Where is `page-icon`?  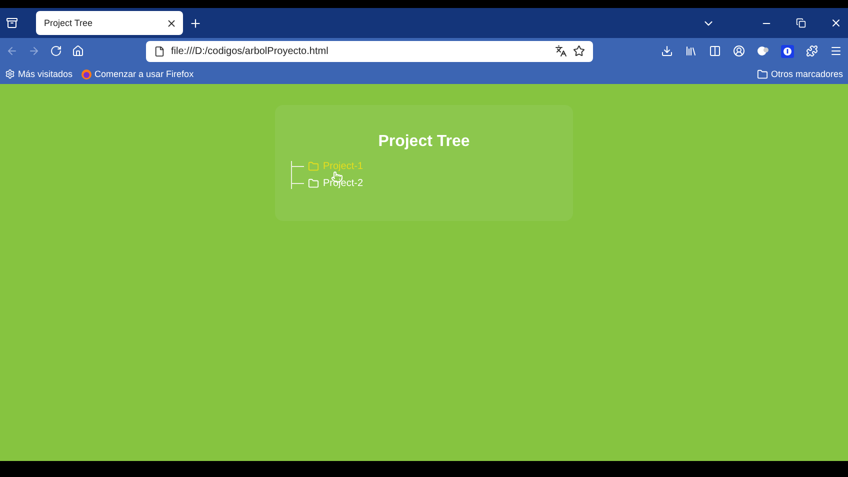 page-icon is located at coordinates (159, 51).